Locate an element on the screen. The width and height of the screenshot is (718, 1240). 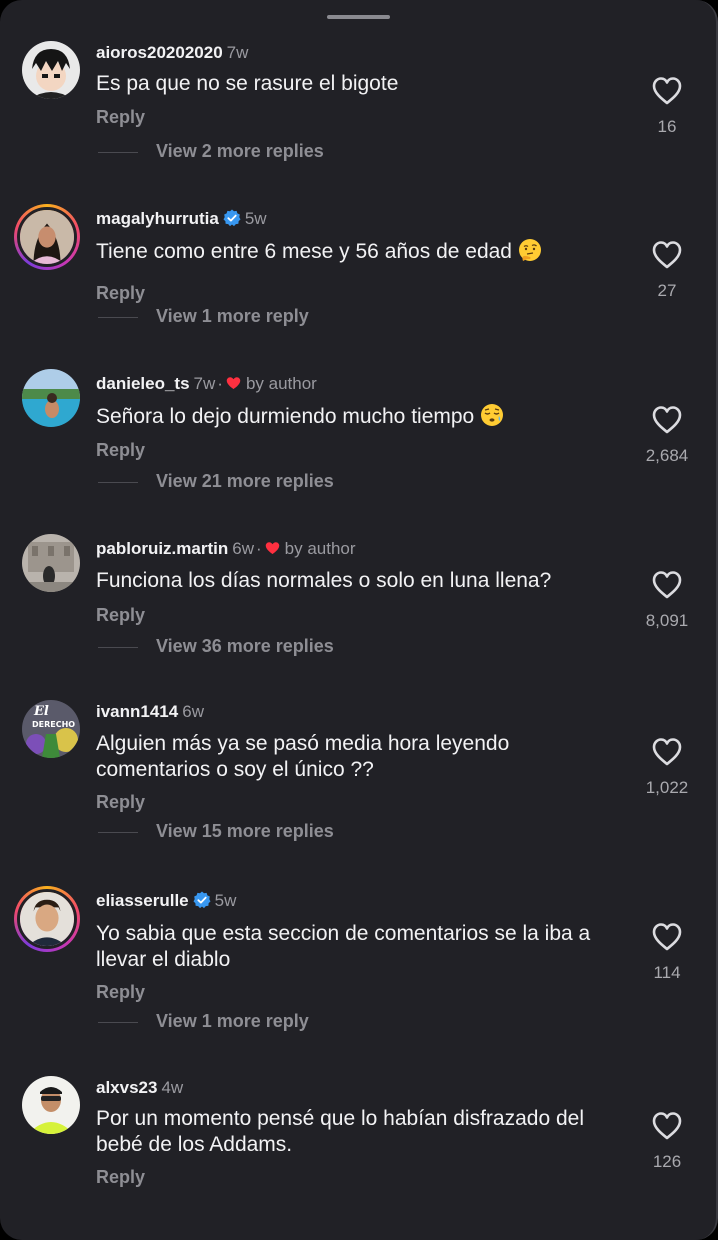
view-replies-button: View 15 more replies is located at coordinates (216, 831).